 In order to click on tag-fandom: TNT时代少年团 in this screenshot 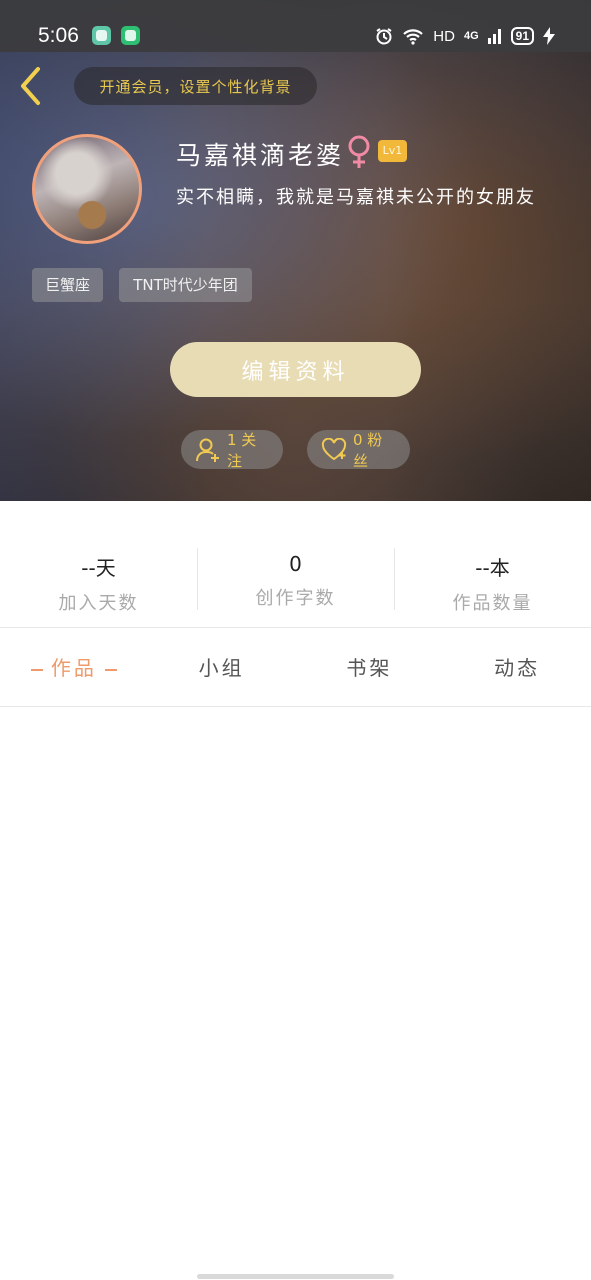, I will do `click(185, 285)`.